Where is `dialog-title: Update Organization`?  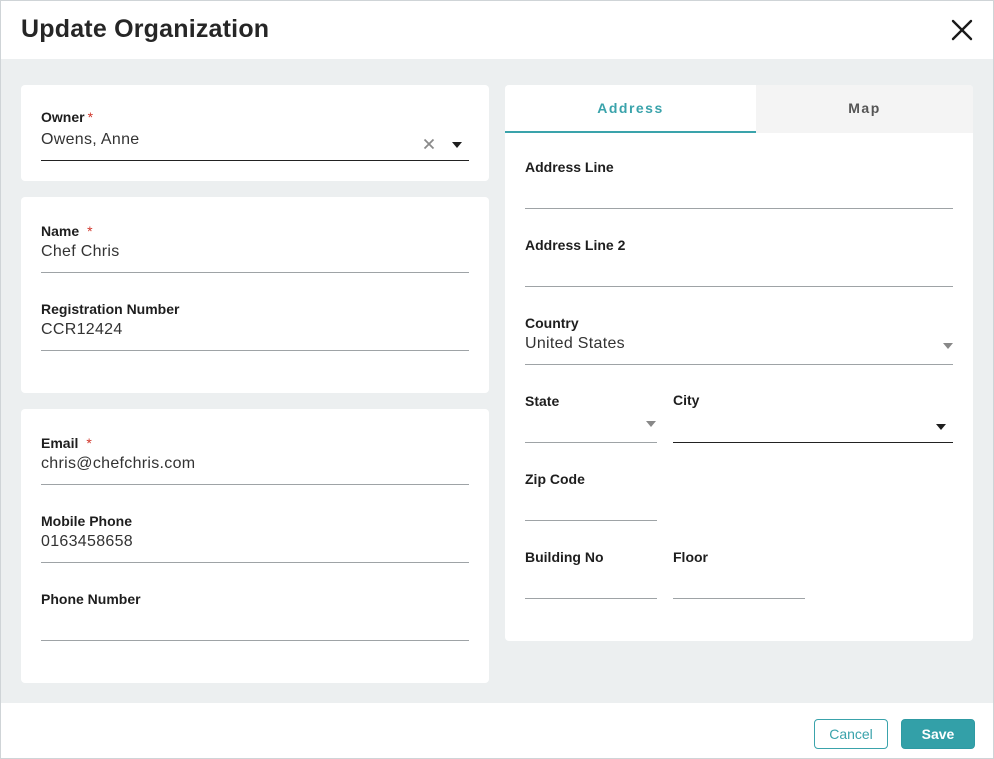 dialog-title: Update Organization is located at coordinates (145, 29).